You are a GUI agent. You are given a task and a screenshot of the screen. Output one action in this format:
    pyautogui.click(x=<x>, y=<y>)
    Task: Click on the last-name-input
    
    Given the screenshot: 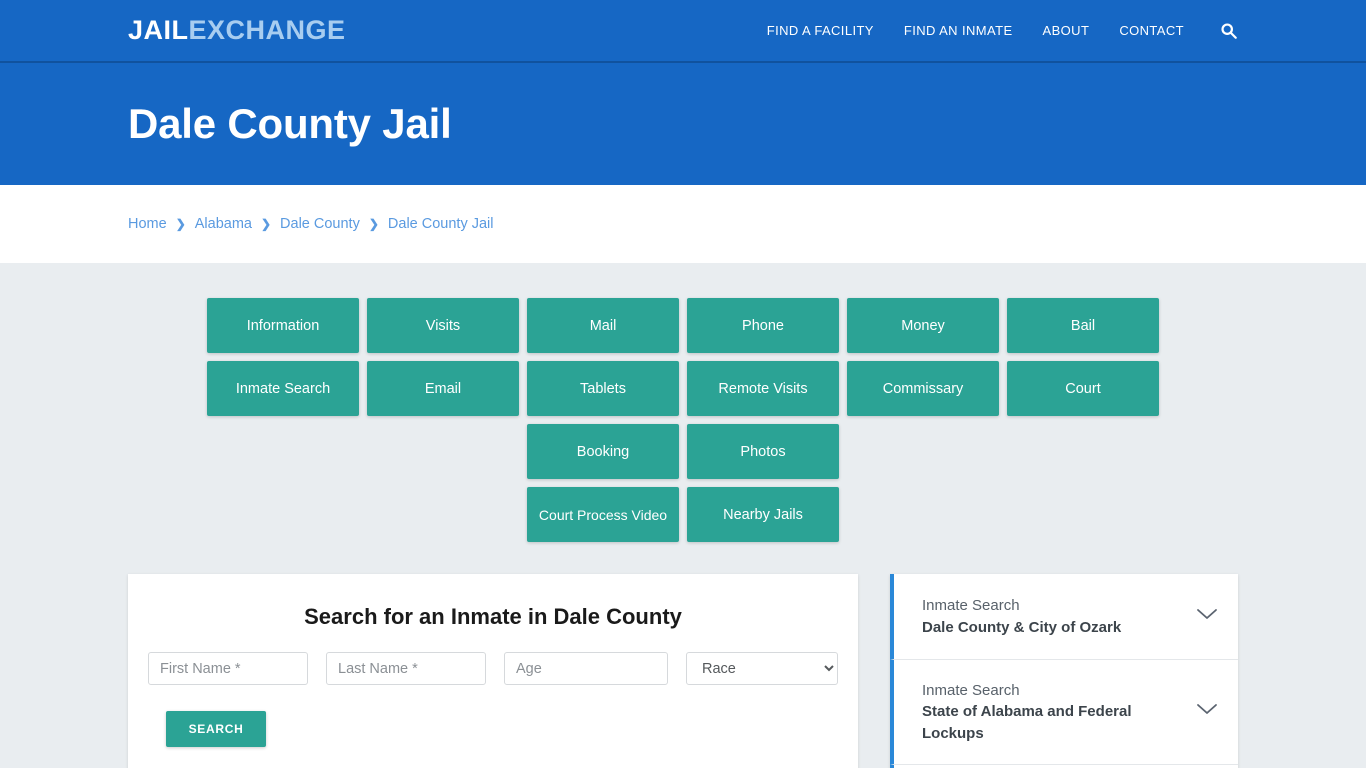 What is the action you would take?
    pyautogui.click(x=406, y=668)
    